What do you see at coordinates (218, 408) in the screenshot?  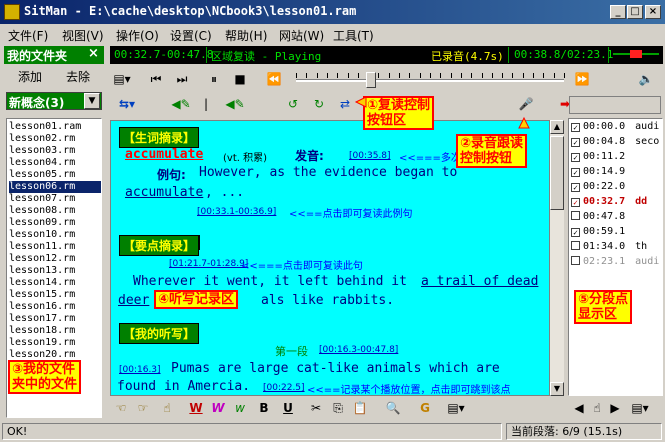 I see `font-purple-icon: W` at bounding box center [218, 408].